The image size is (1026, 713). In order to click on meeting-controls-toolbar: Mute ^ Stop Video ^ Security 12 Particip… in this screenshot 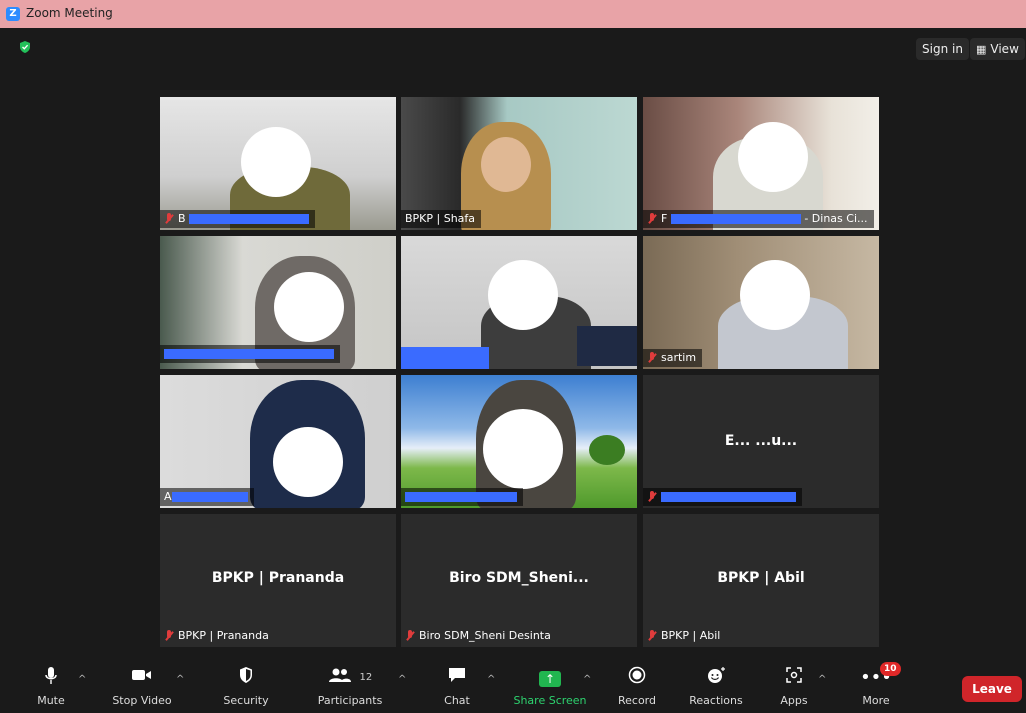, I will do `click(513, 687)`.